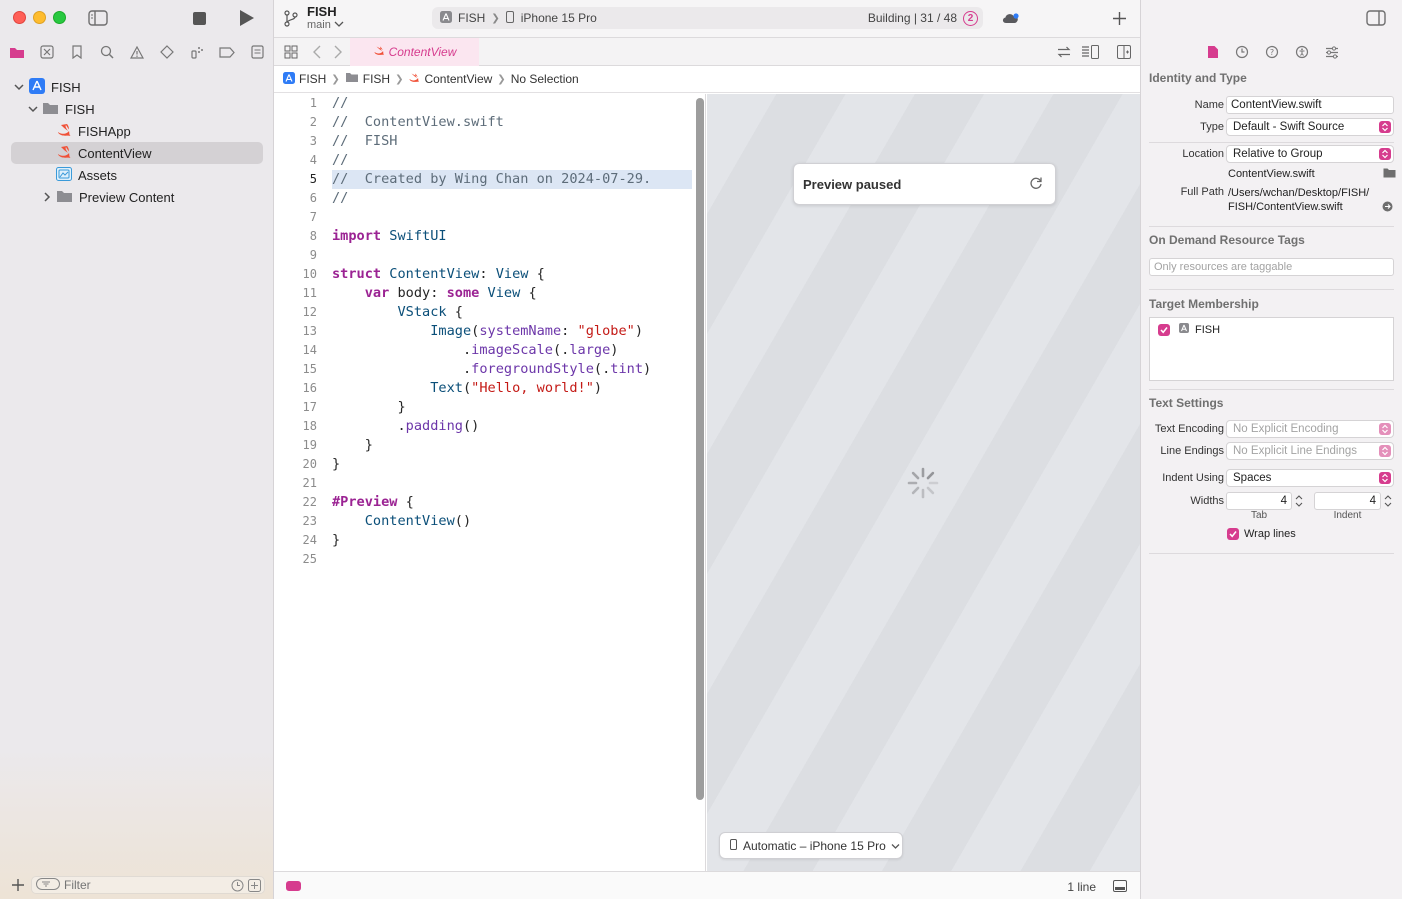 The image size is (1402, 899). What do you see at coordinates (146, 109) in the screenshot?
I see `tree-item-group: FISH` at bounding box center [146, 109].